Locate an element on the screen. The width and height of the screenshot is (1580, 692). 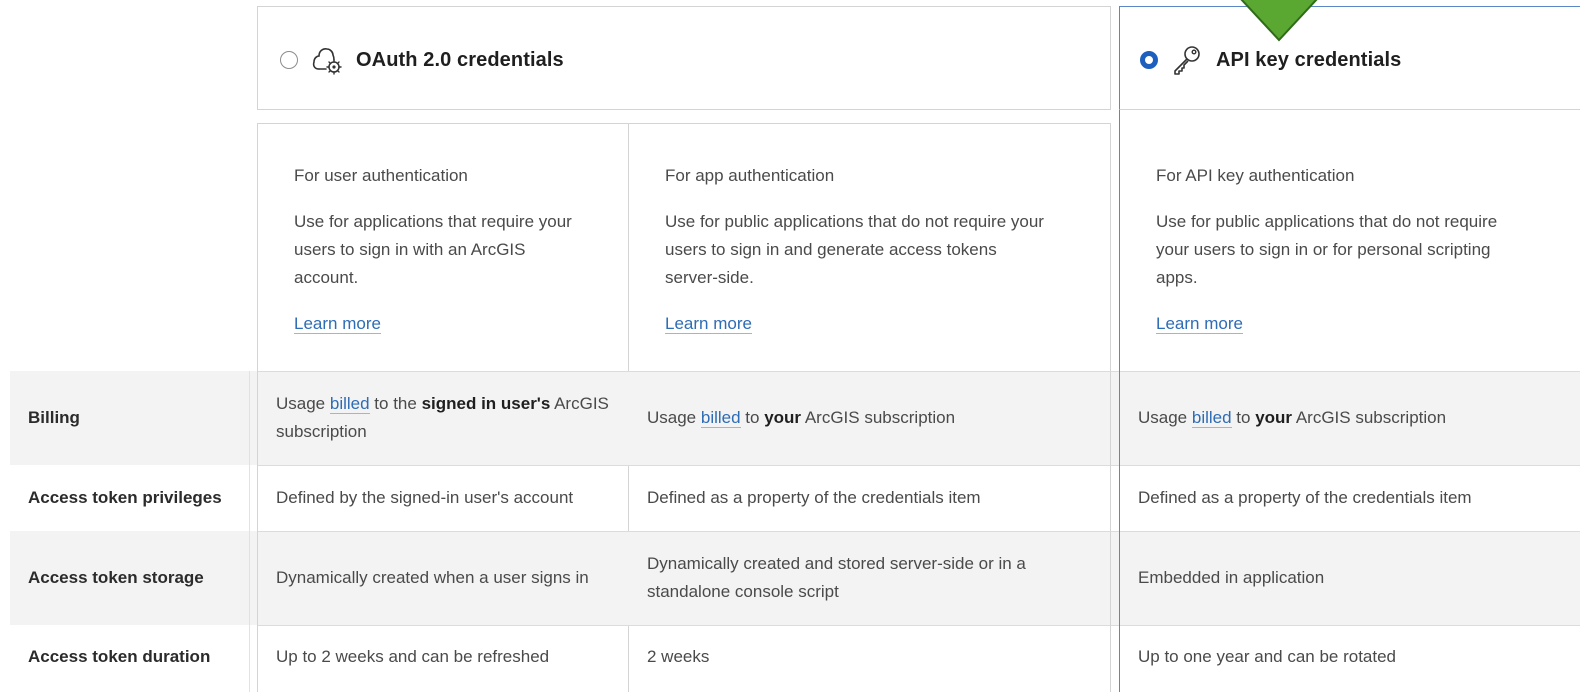
duration-app-cell: 2 weeks is located at coordinates (678, 656).